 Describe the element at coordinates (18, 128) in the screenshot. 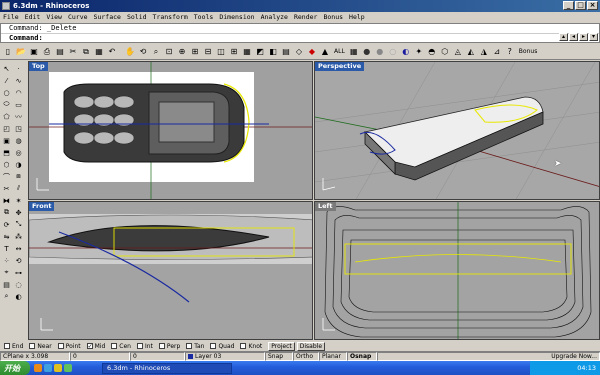

I see `loft-icon: ◳` at that location.